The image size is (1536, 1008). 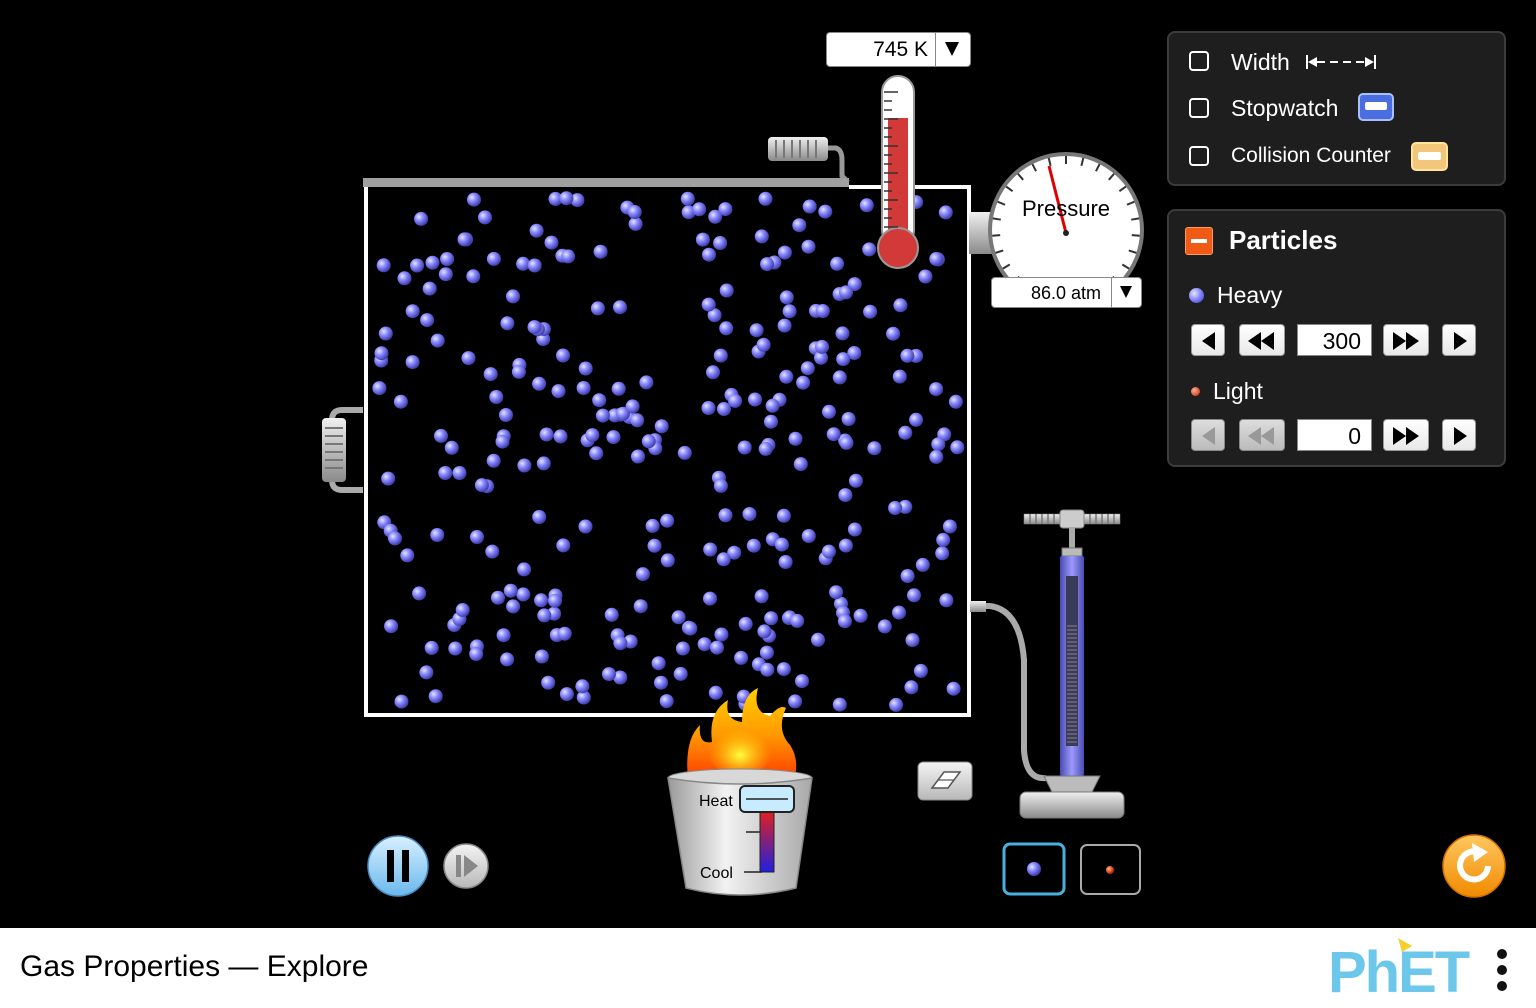 What do you see at coordinates (1285, 108) in the screenshot?
I see `stopwatch-label: Stopwatch` at bounding box center [1285, 108].